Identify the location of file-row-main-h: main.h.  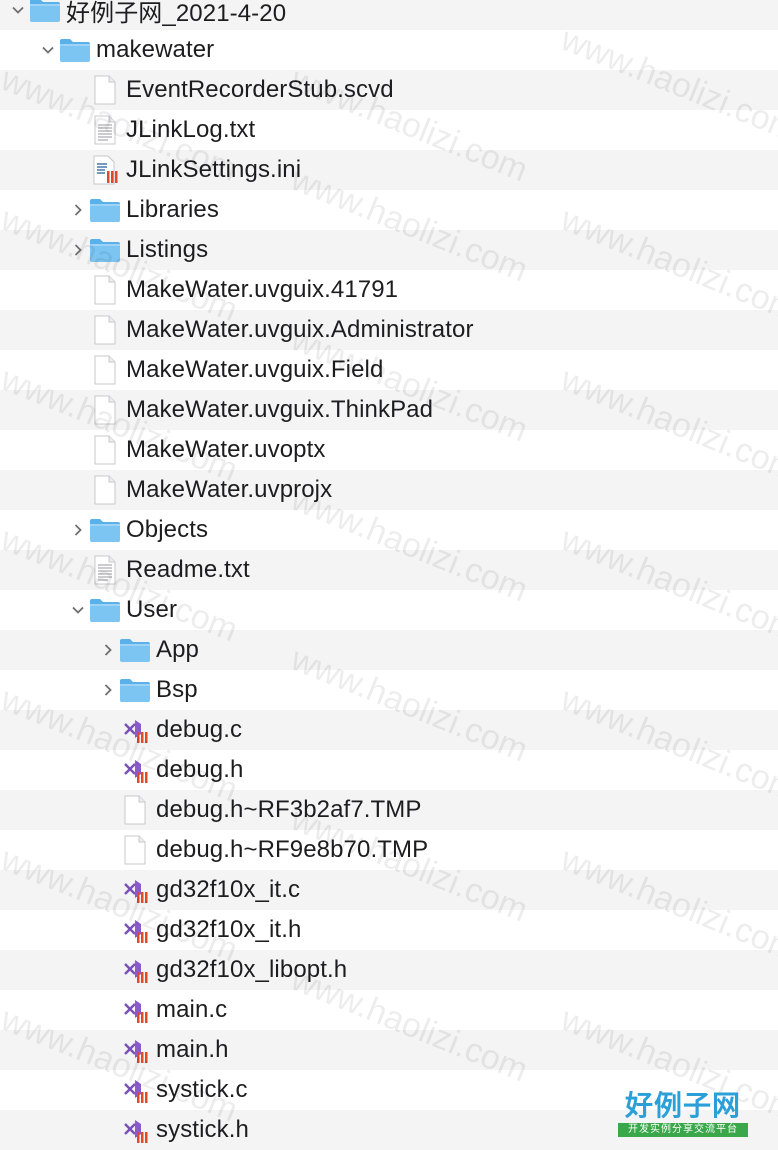
(389, 1050).